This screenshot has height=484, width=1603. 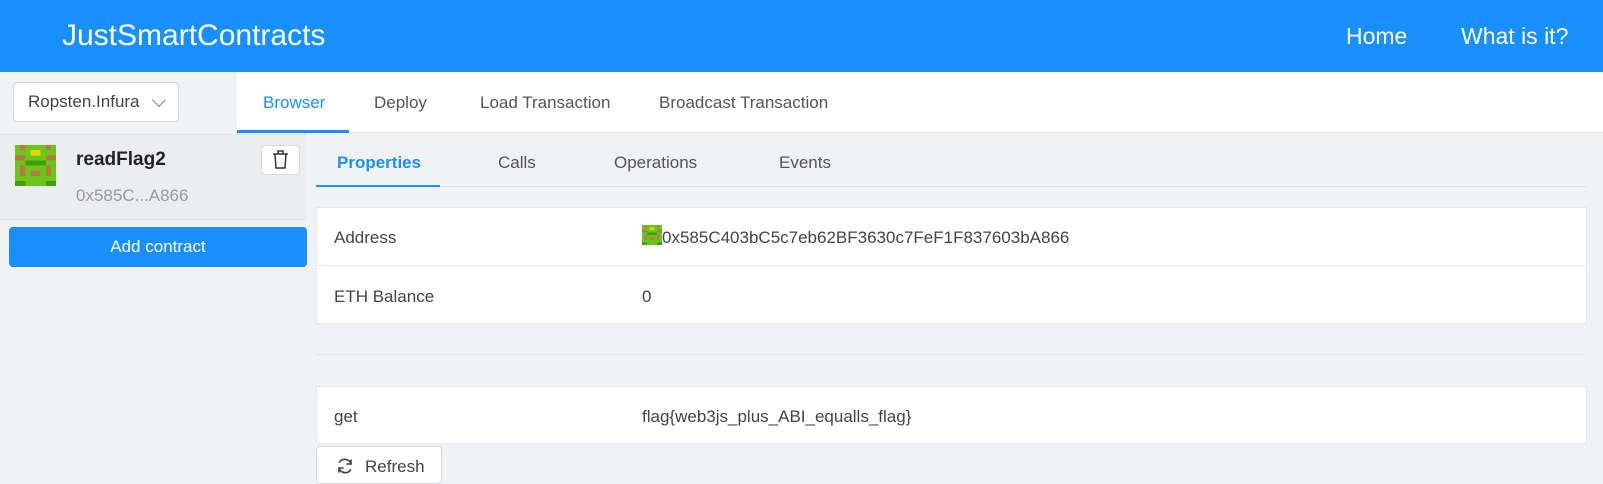 I want to click on network-select: Ropsten.Infura, so click(x=96, y=102).